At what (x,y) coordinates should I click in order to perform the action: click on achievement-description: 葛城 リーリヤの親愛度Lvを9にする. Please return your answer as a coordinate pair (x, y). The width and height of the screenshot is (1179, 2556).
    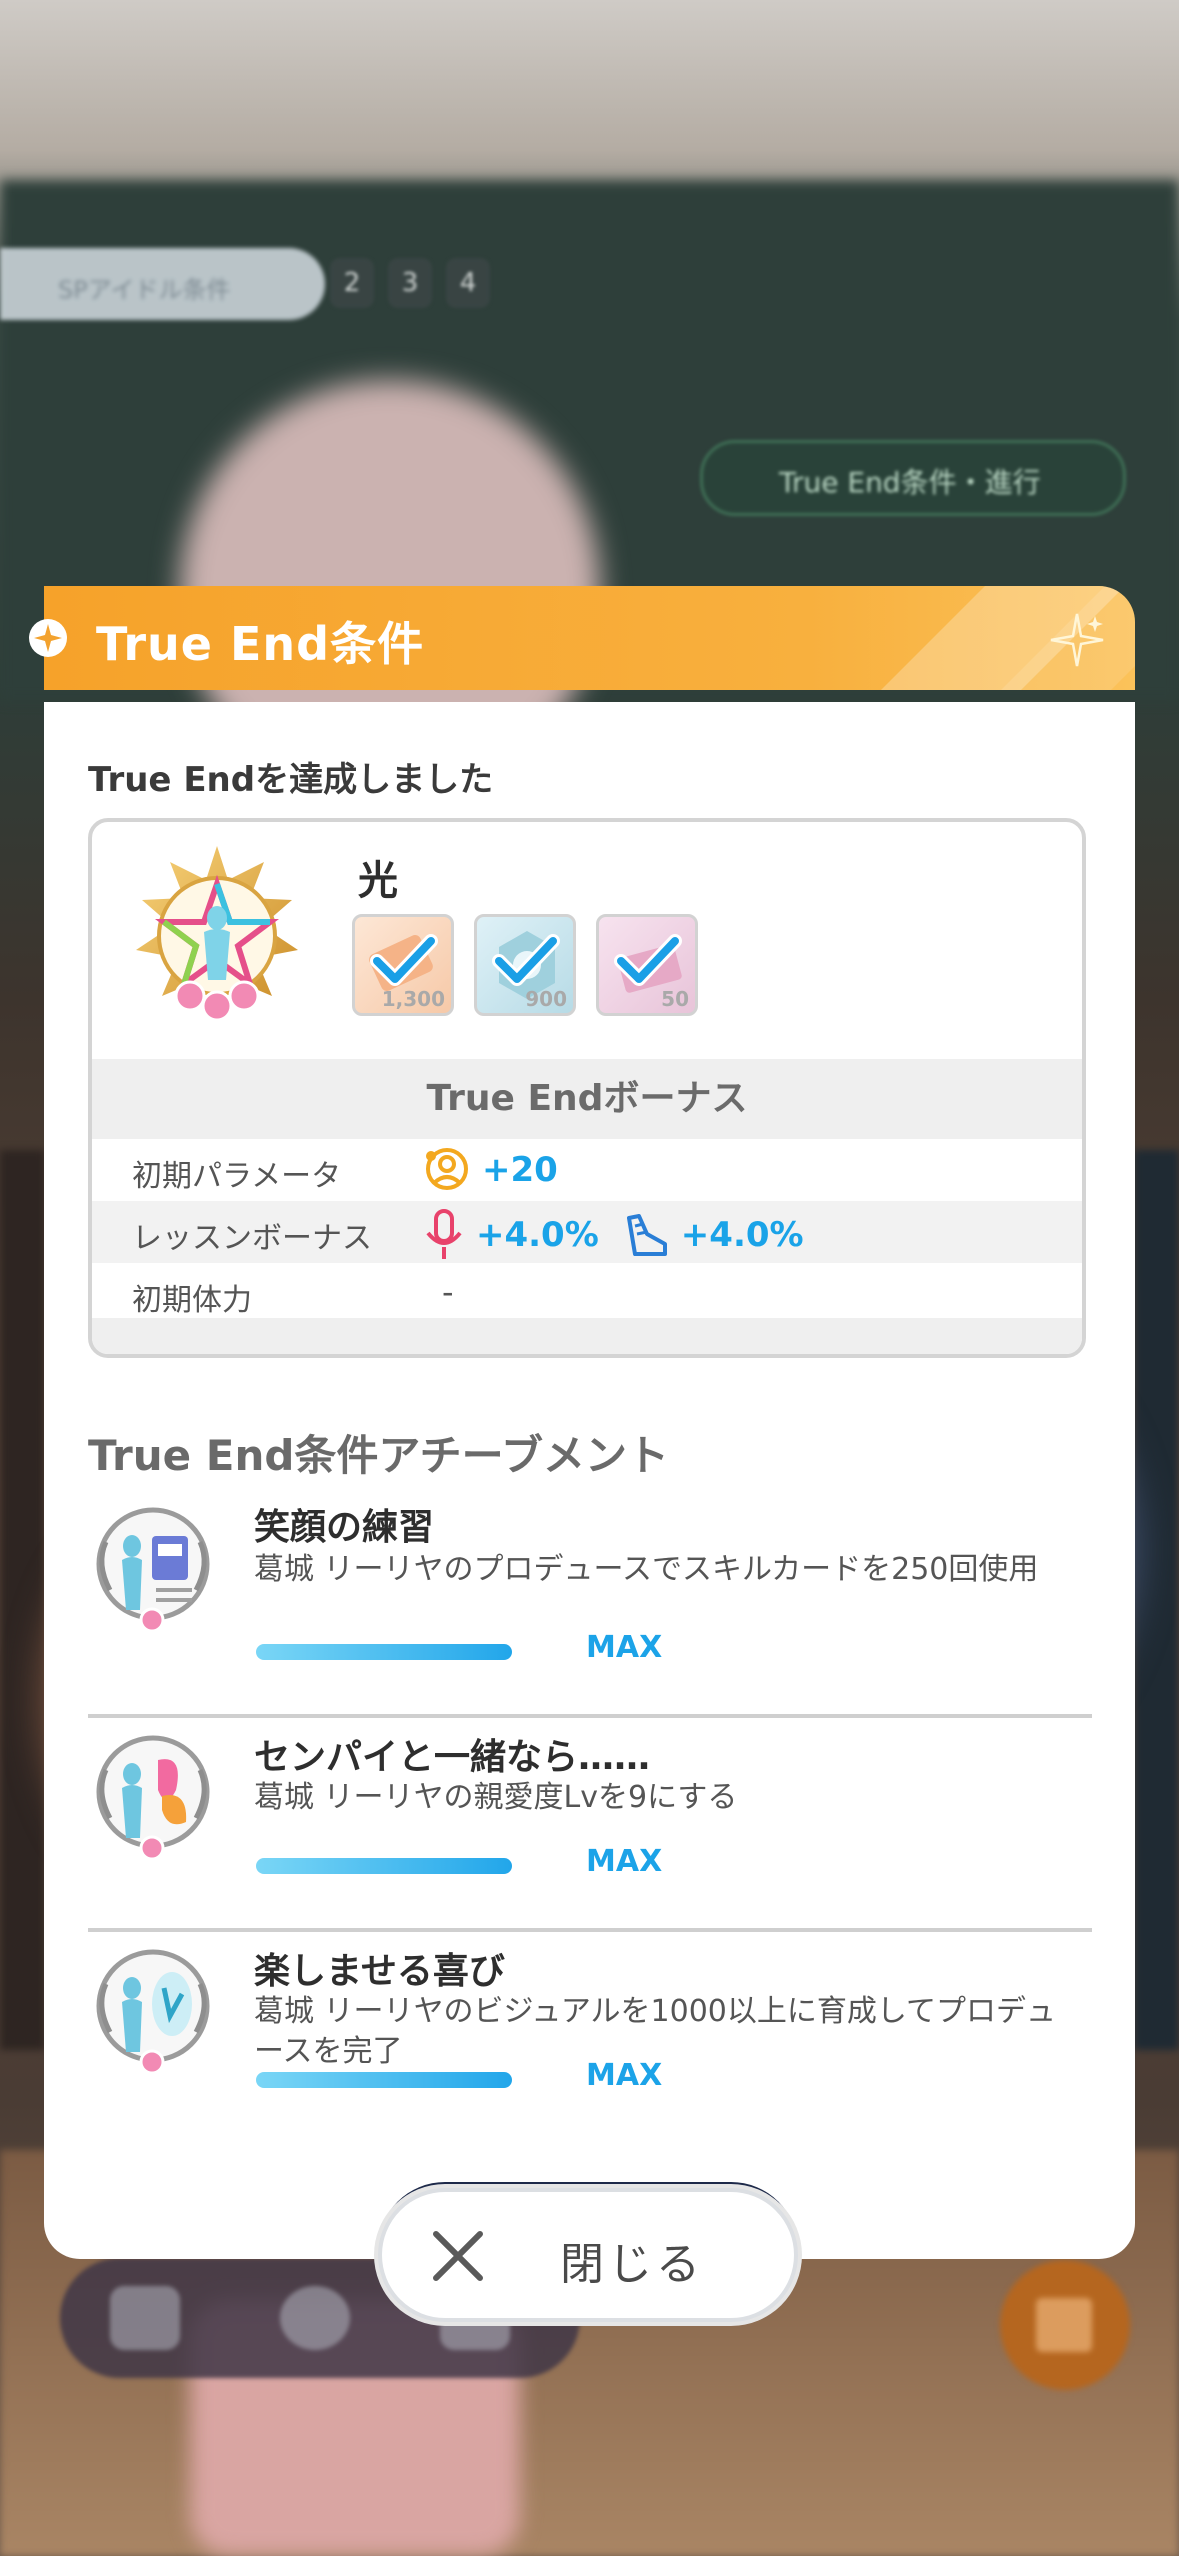
    Looking at the image, I should click on (496, 1797).